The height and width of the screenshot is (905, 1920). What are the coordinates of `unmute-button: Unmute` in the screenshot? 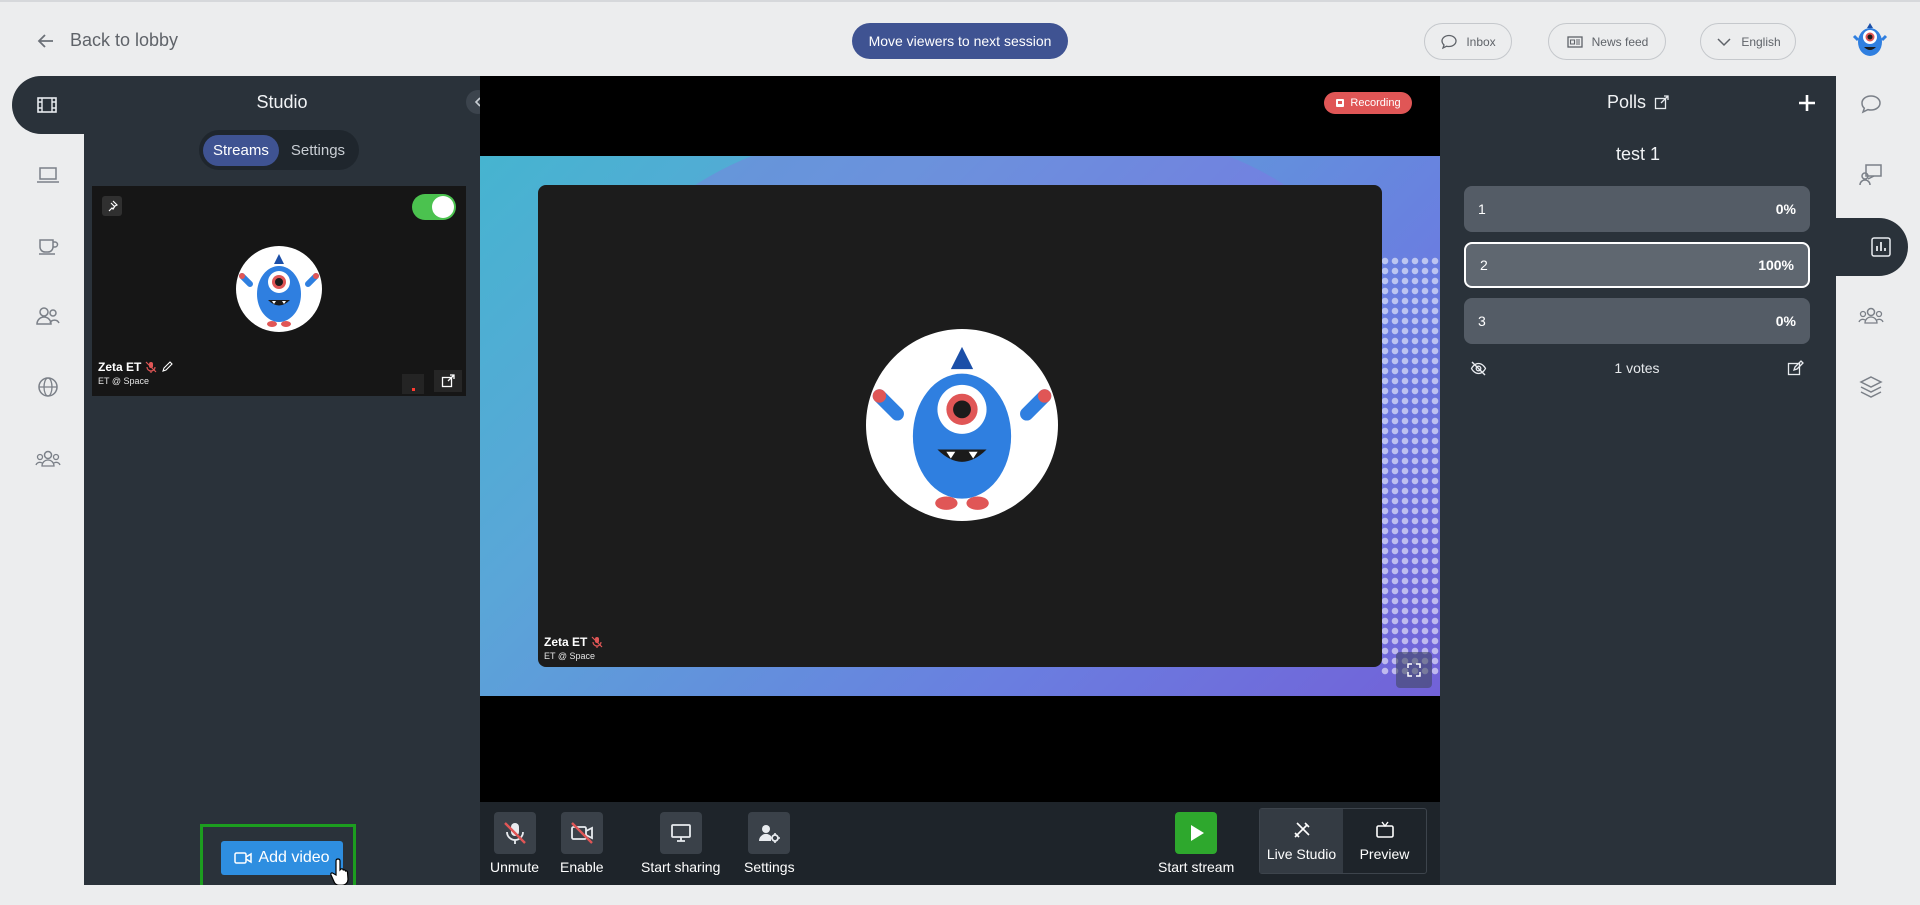 It's located at (514, 843).